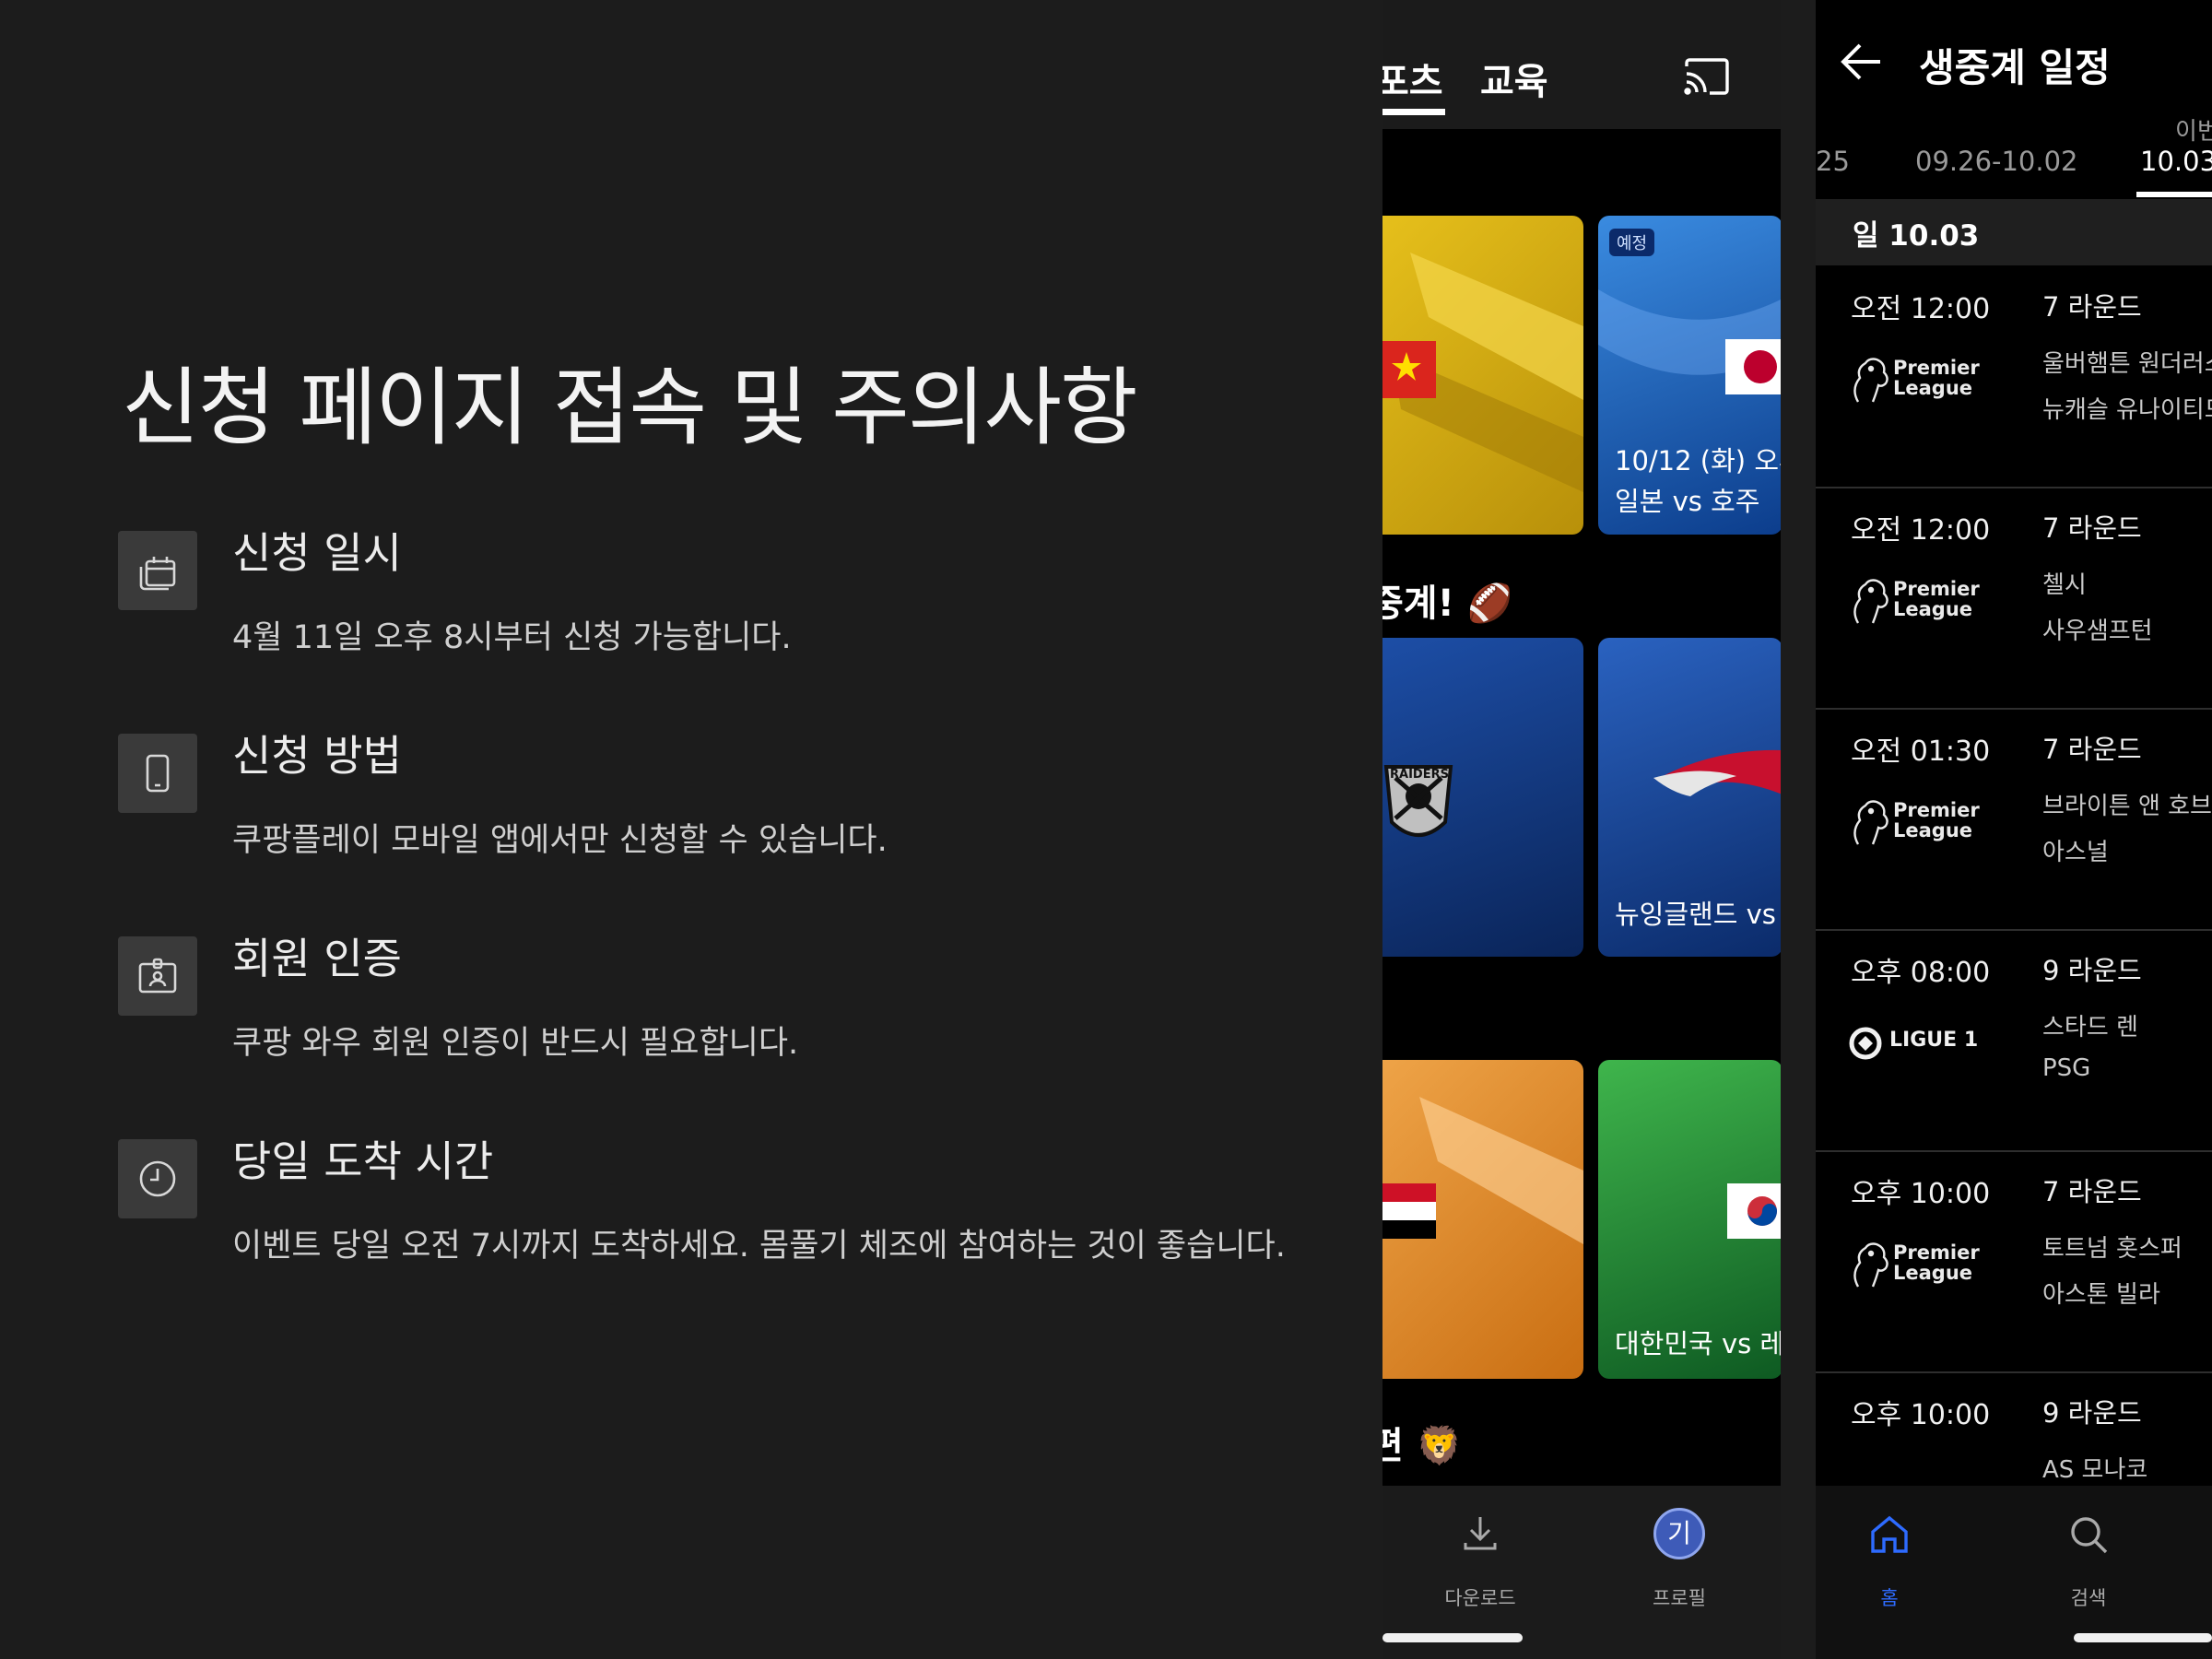  Describe the element at coordinates (2097, 631) in the screenshot. I see `match-away-team: 사우샘프턴` at that location.